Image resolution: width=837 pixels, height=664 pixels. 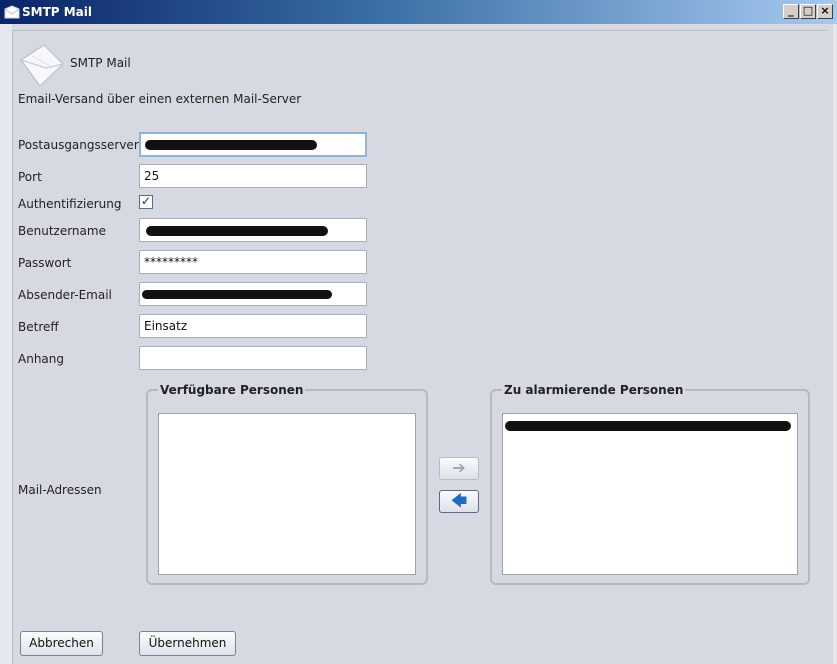 I want to click on auth-label: Authentifizierung, so click(x=70, y=204).